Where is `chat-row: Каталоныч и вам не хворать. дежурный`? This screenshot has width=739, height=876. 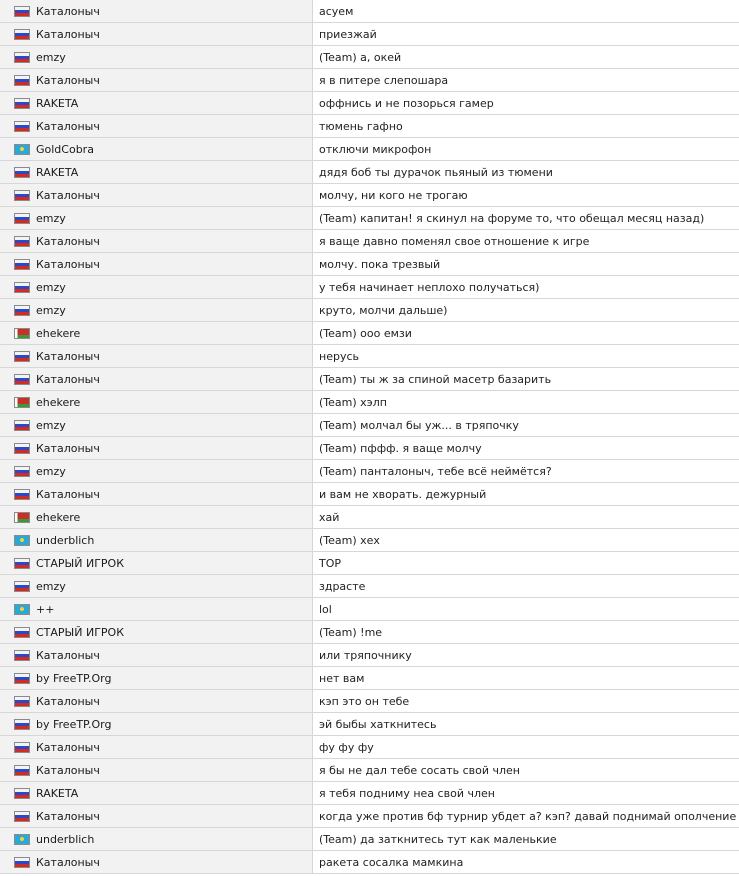
chat-row: Каталоныч и вам не хворать. дежурный is located at coordinates (369, 494).